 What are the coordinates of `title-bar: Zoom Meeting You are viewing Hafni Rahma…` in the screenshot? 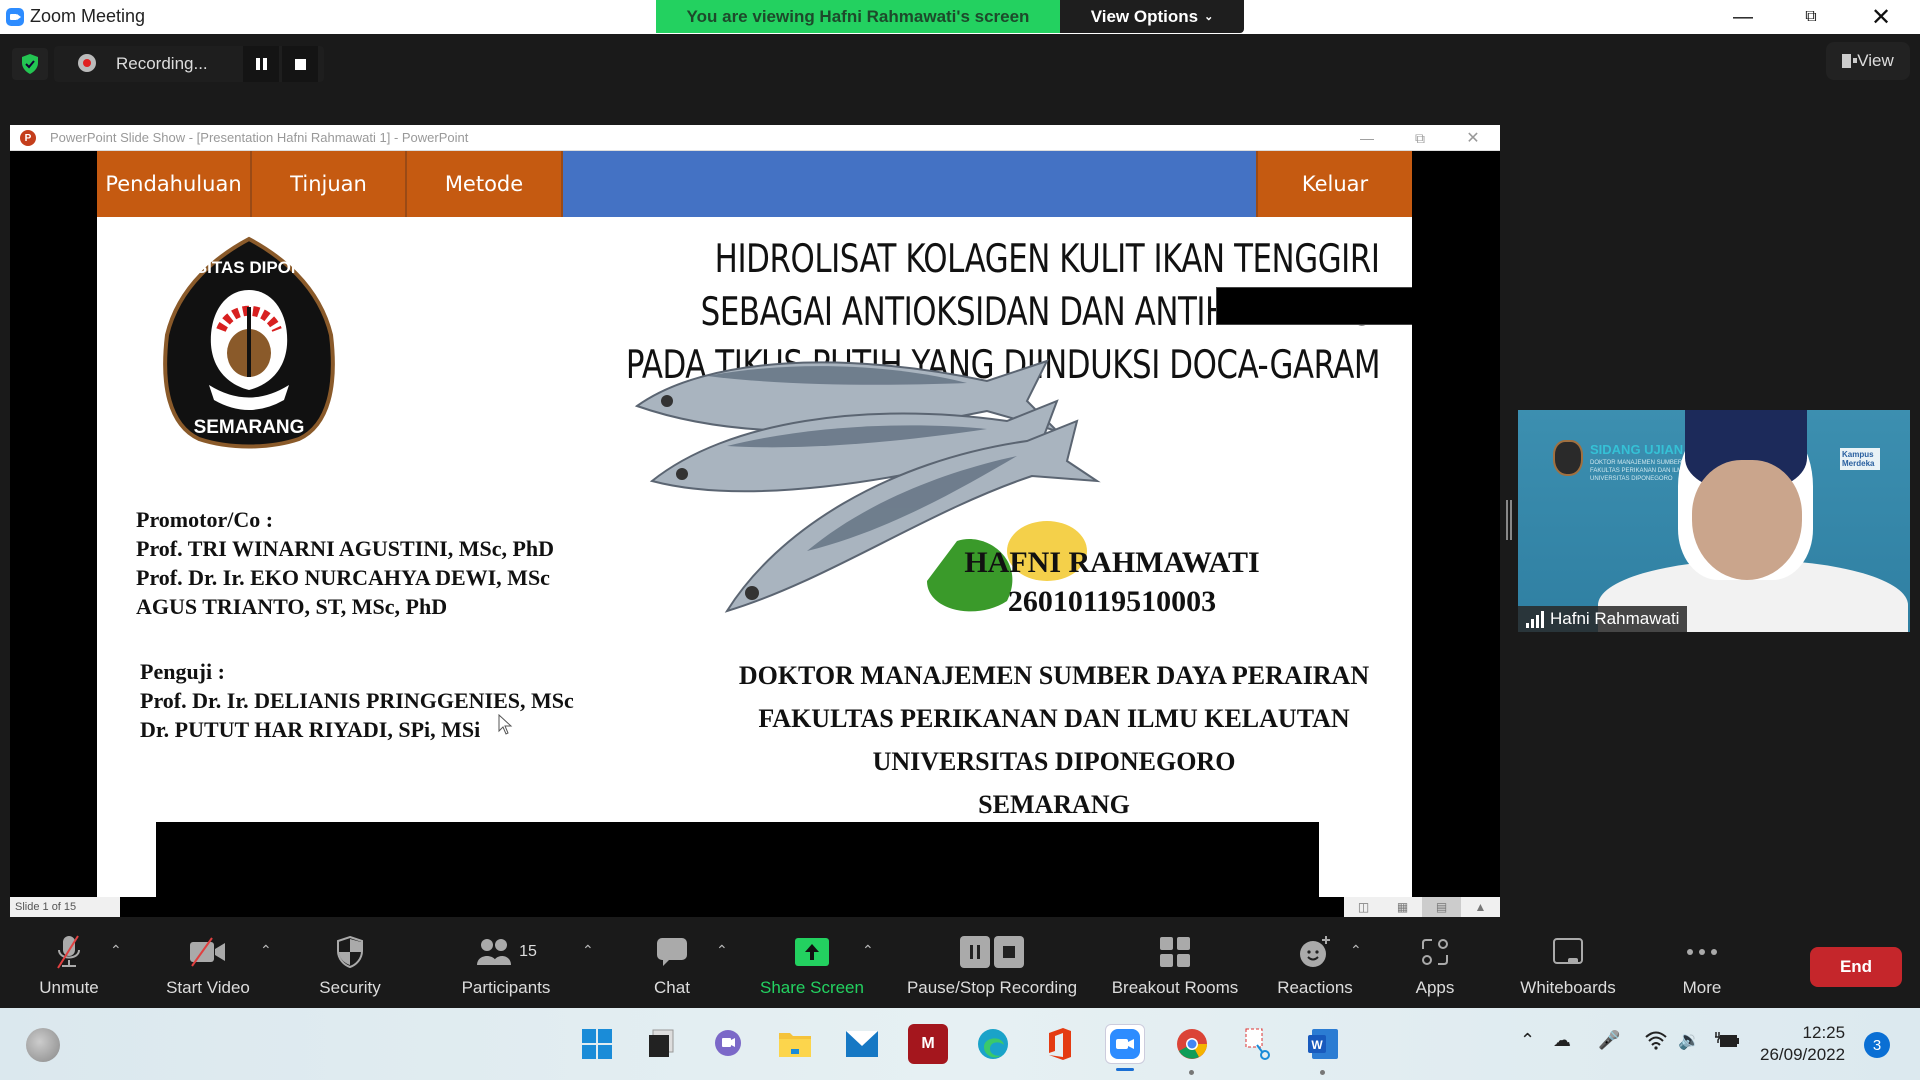 It's located at (960, 17).